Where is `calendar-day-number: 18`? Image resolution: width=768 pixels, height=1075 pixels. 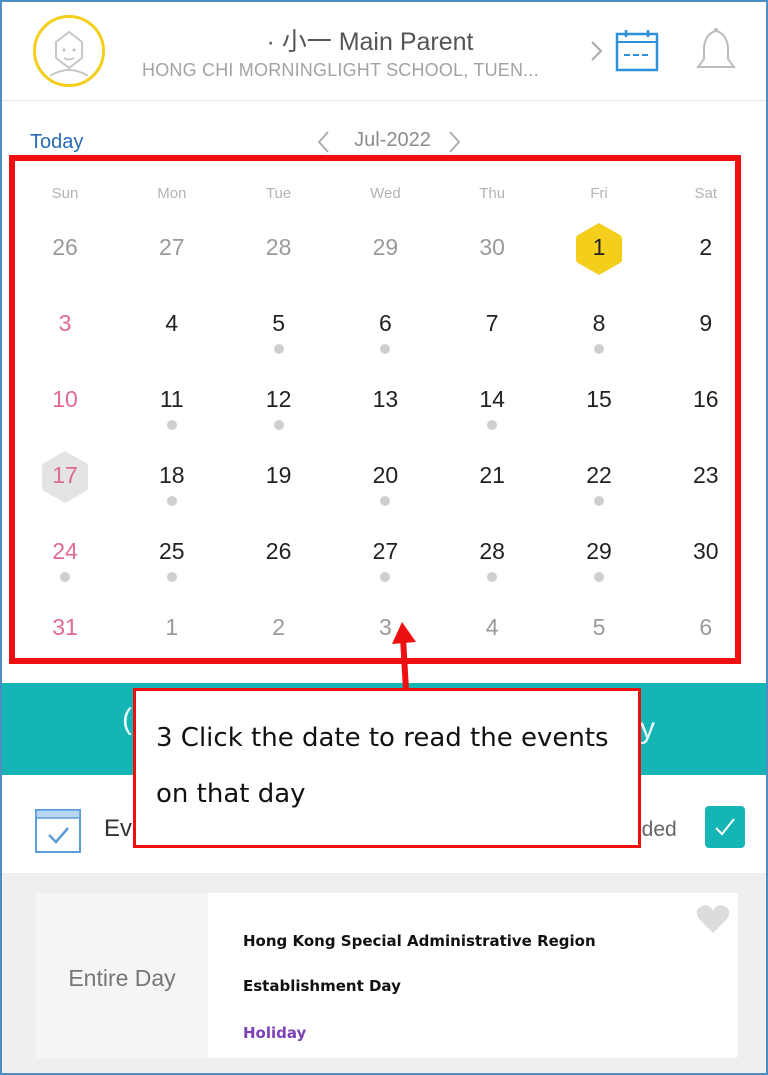 calendar-day-number: 18 is located at coordinates (172, 475).